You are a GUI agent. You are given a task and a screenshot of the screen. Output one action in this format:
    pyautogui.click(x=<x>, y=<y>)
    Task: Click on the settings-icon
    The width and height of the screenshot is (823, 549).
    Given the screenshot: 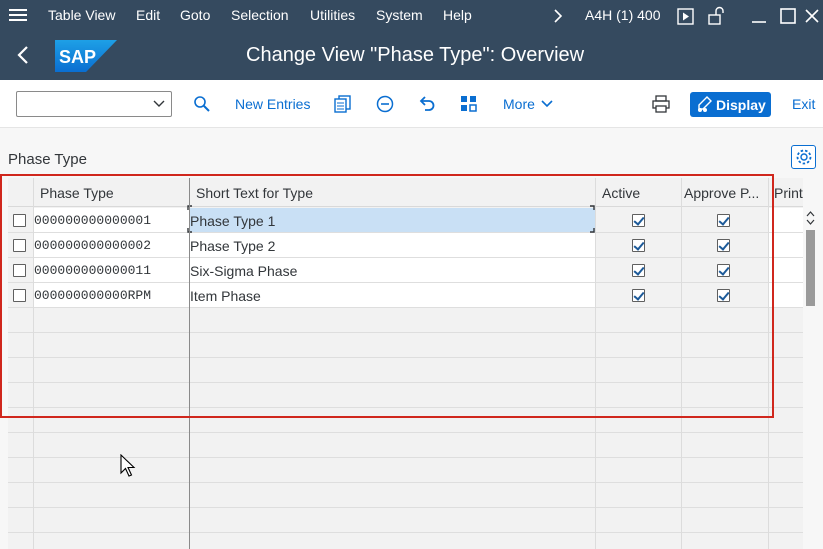 What is the action you would take?
    pyautogui.click(x=804, y=157)
    